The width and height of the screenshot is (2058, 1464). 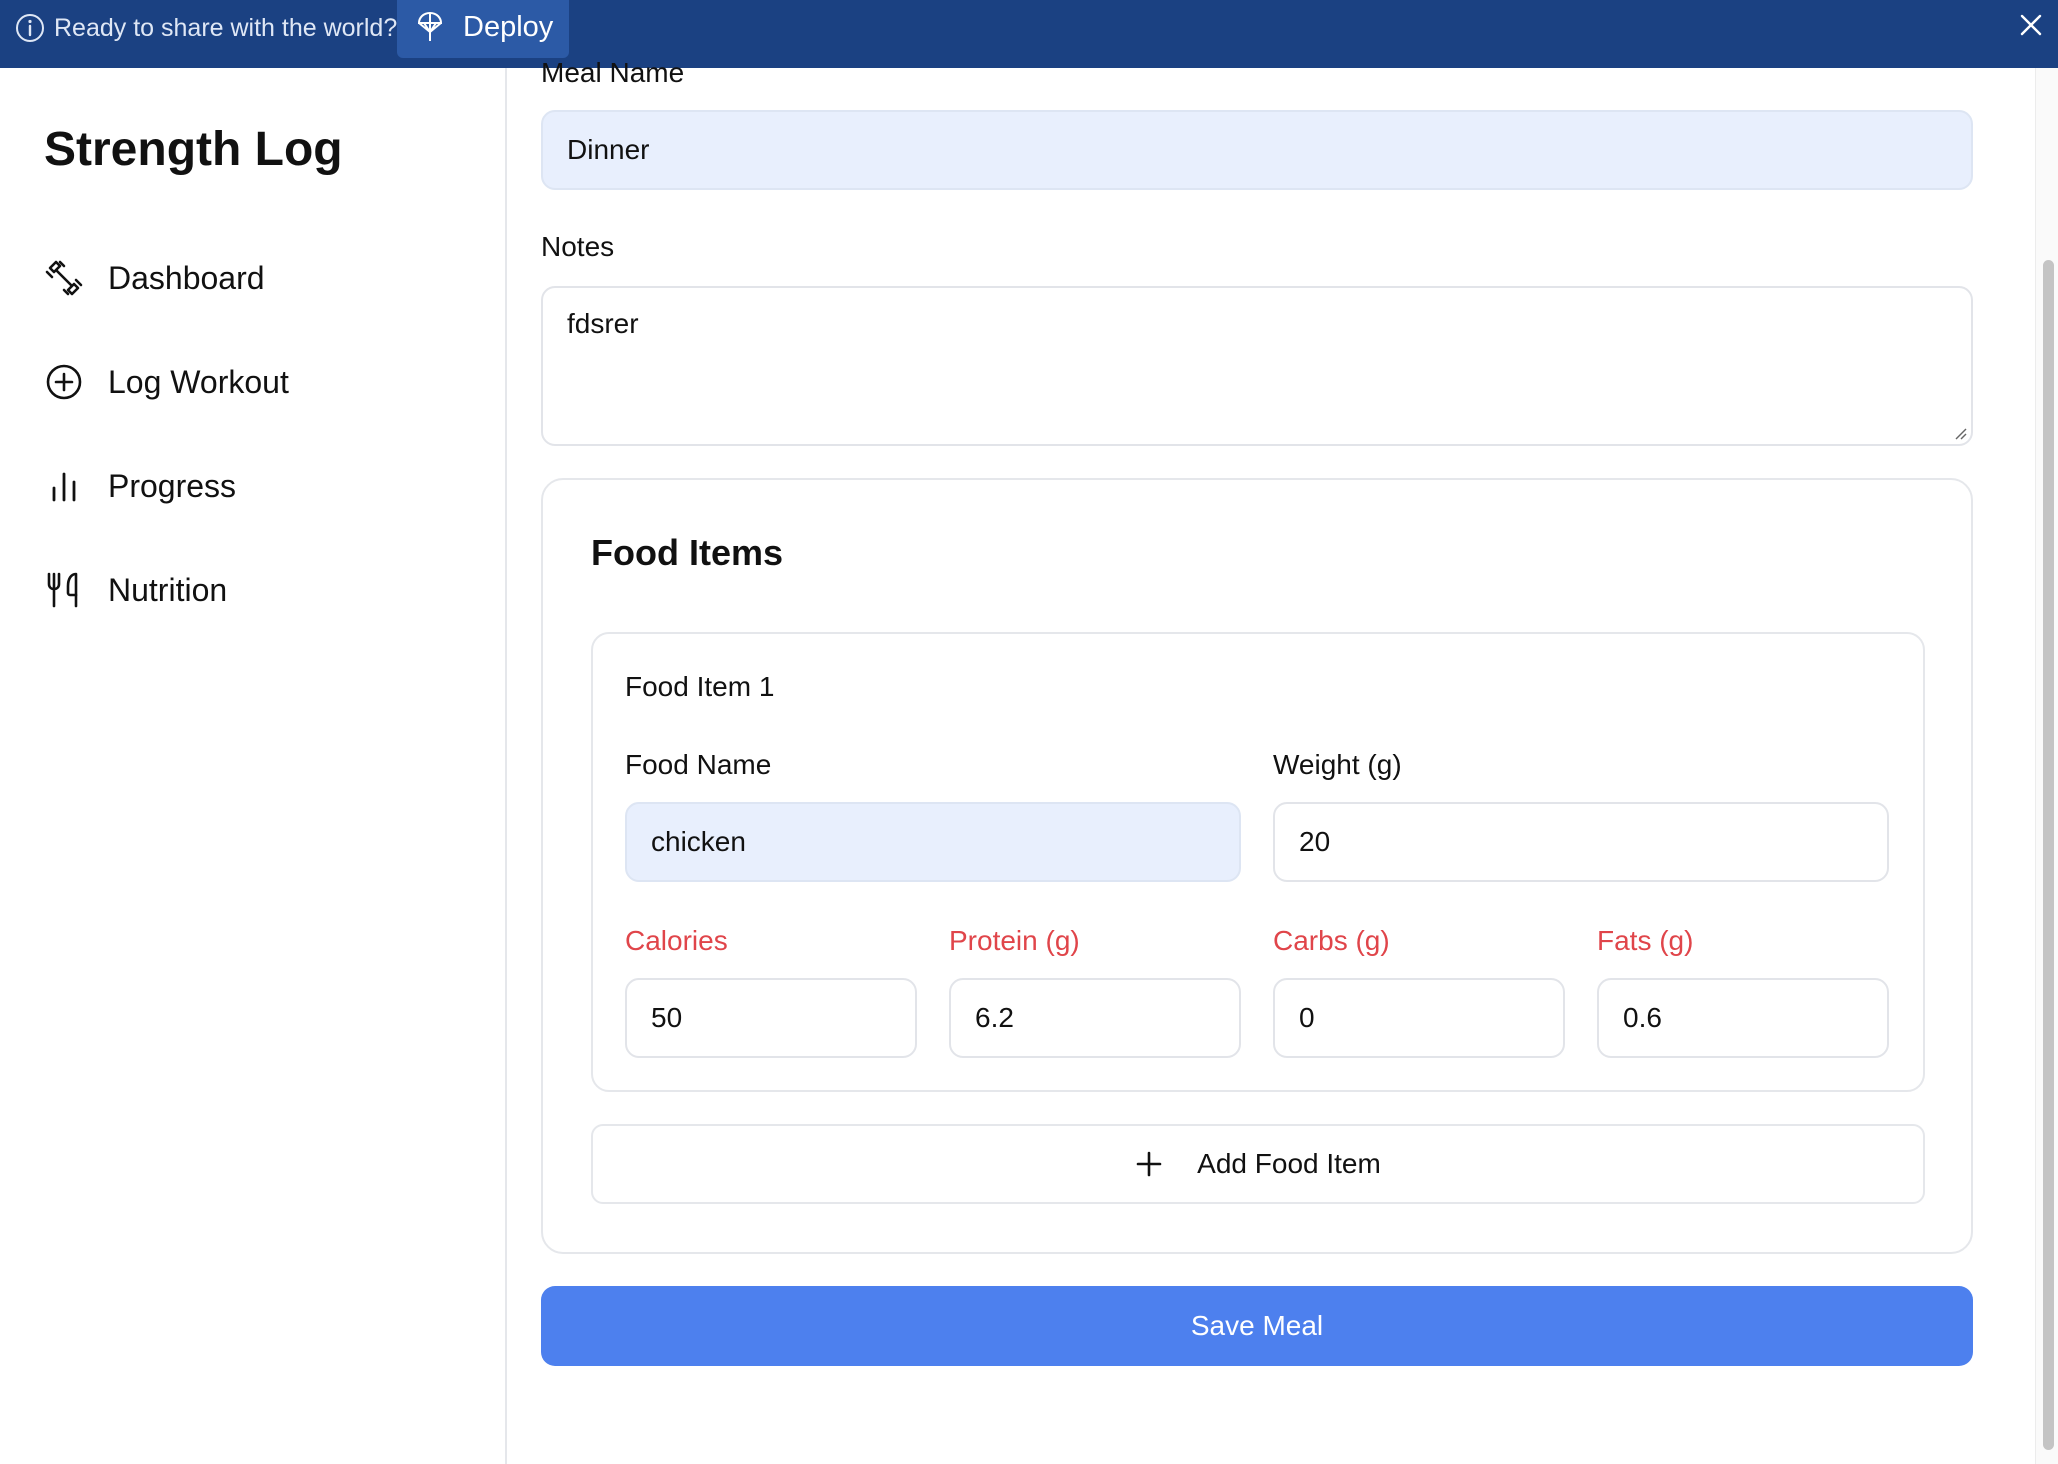 I want to click on notes-value: fdsrer, so click(x=603, y=323).